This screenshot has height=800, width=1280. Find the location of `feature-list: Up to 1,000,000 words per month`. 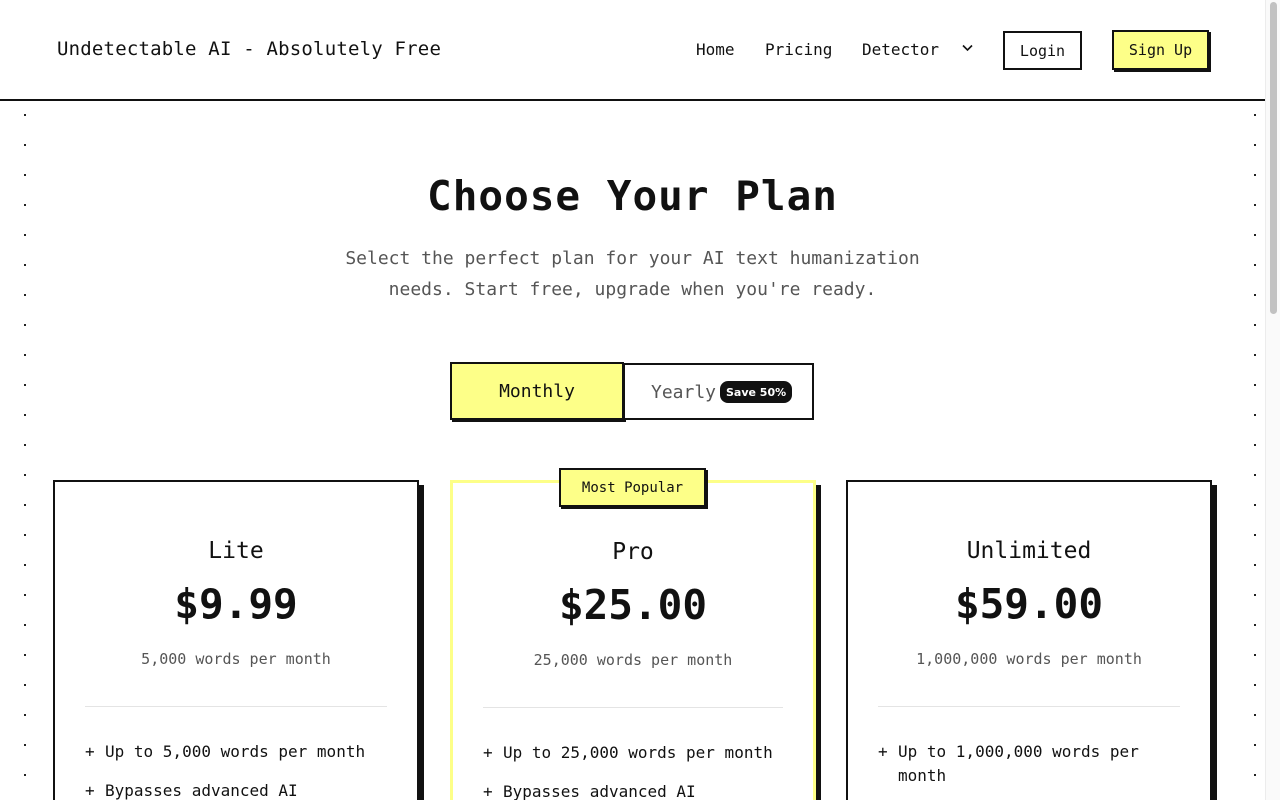

feature-list: Up to 1,000,000 words per month is located at coordinates (1032, 770).